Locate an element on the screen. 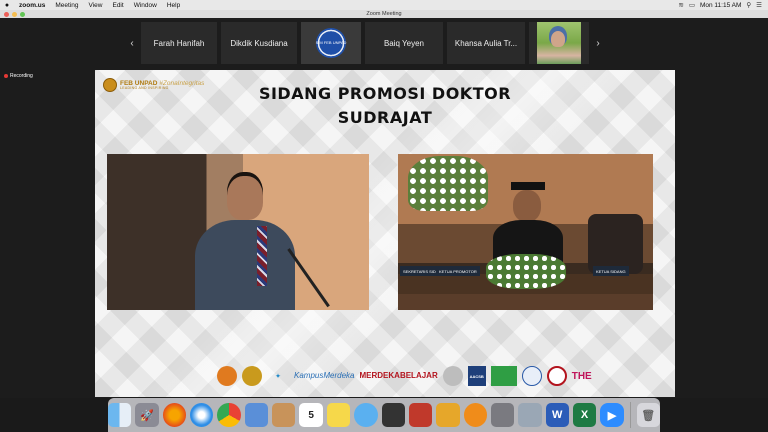  excel-icon: X is located at coordinates (584, 415).